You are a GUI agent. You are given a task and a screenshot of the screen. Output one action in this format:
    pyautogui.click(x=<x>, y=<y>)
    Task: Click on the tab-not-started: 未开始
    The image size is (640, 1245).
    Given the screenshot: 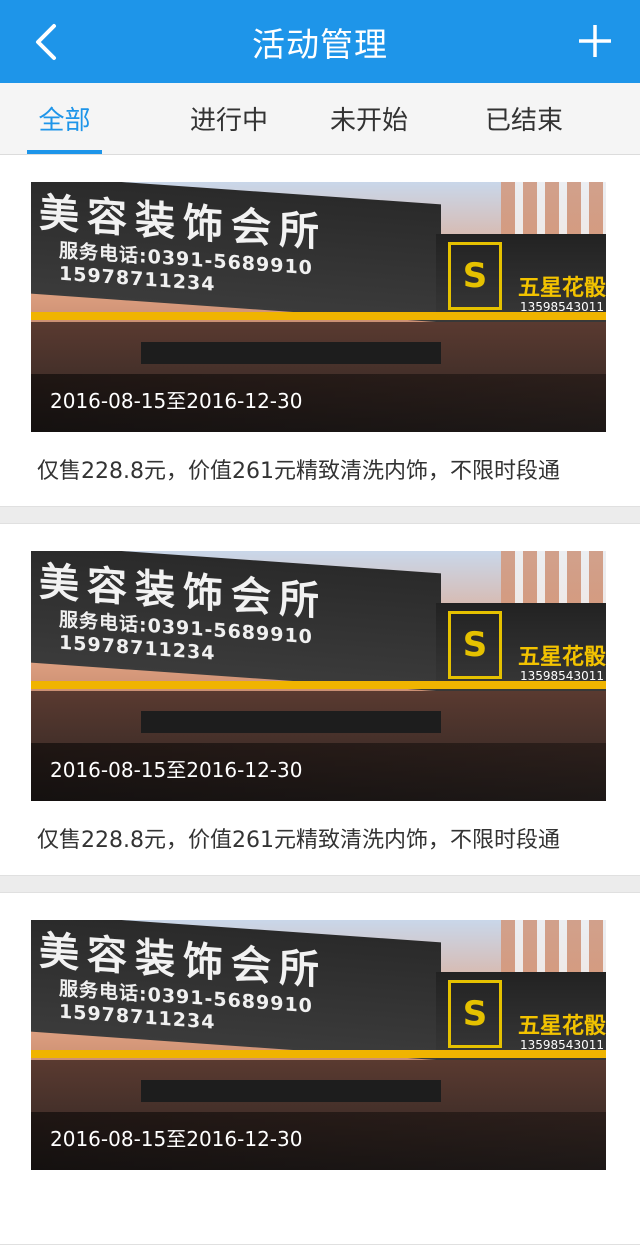 What is the action you would take?
    pyautogui.click(x=369, y=118)
    